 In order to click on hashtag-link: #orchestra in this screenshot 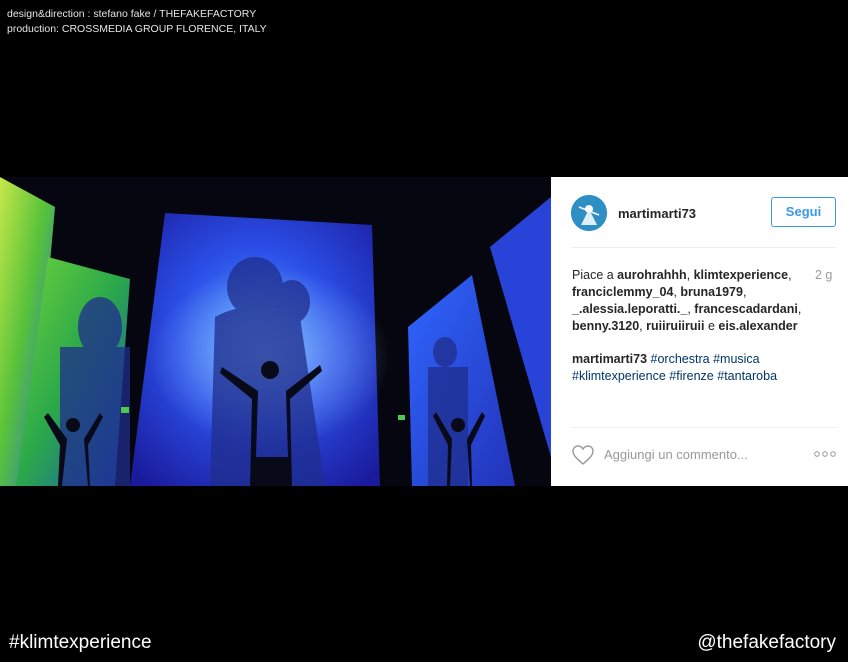, I will do `click(680, 359)`.